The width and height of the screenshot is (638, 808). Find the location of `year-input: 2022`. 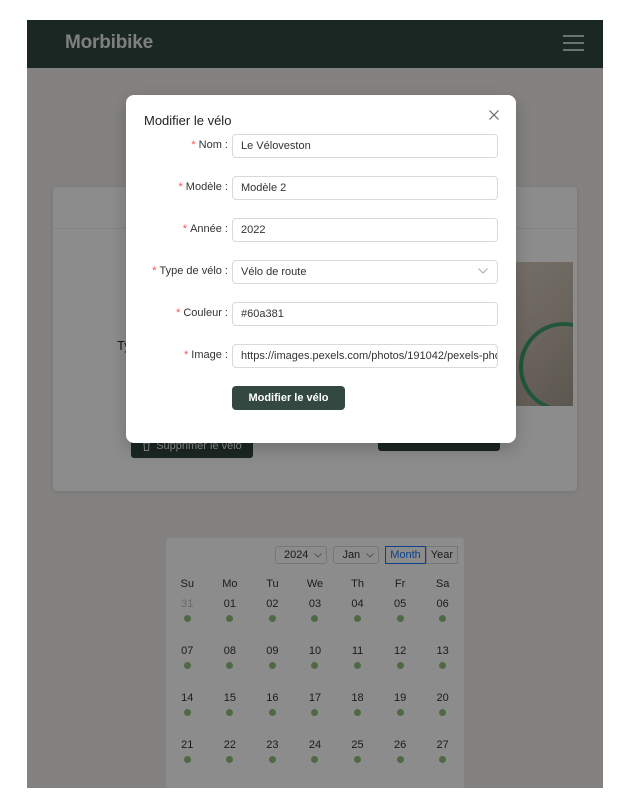

year-input: 2022 is located at coordinates (365, 230).